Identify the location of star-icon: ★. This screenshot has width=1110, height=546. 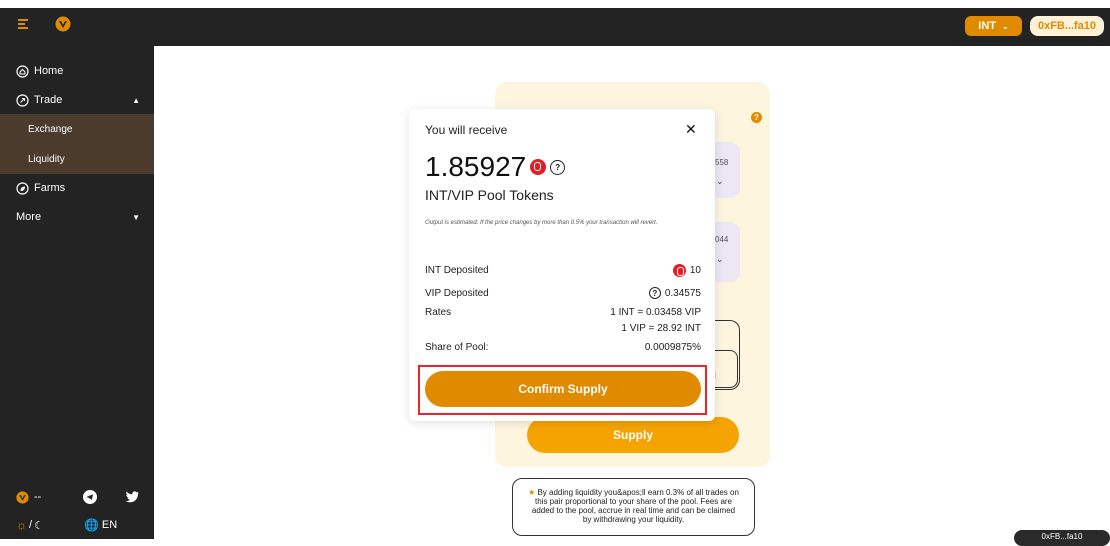
(532, 492).